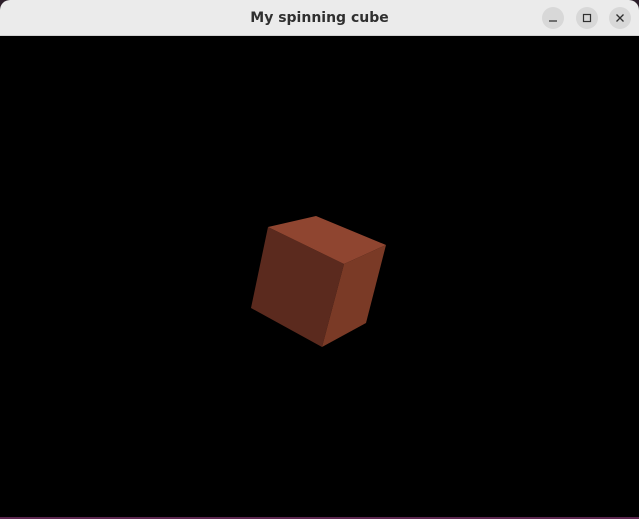 The width and height of the screenshot is (639, 519). I want to click on minimize-icon, so click(553, 21).